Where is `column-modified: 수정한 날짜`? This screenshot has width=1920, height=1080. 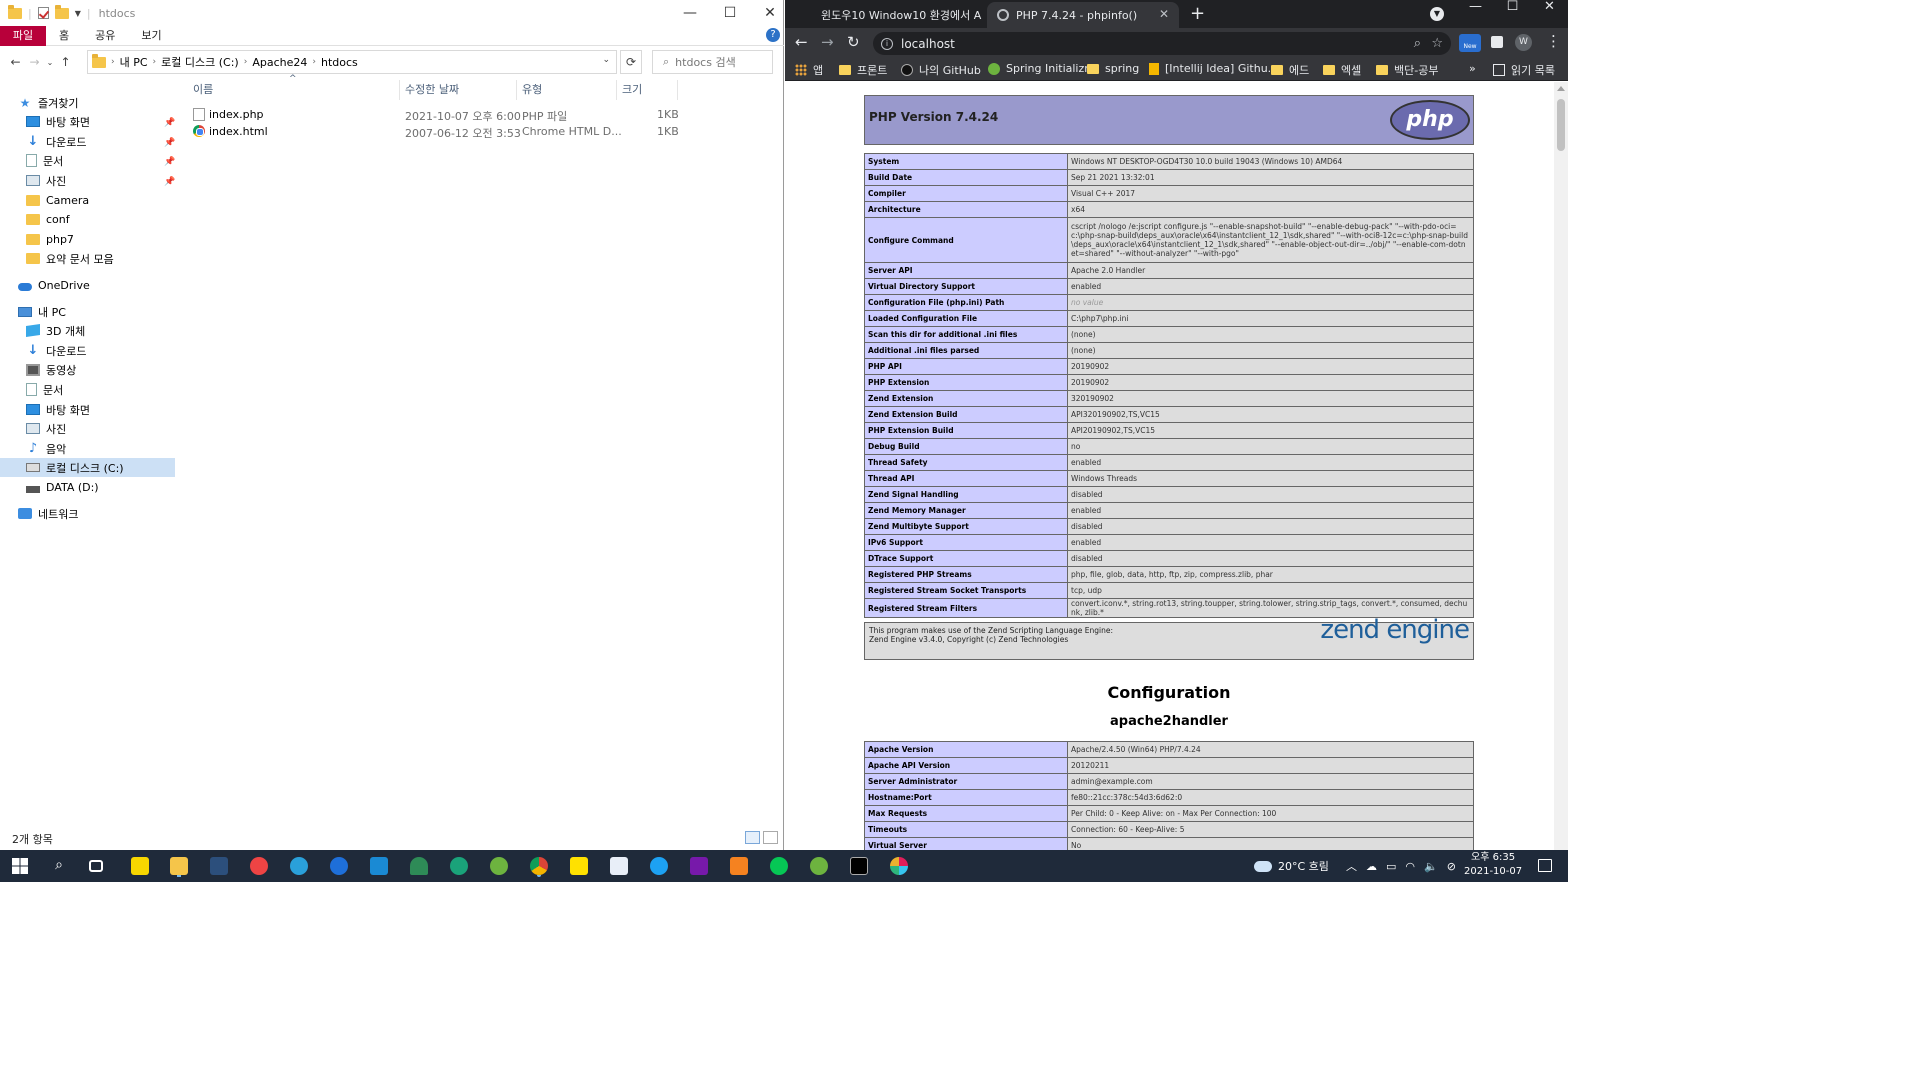
column-modified: 수정한 날짜 is located at coordinates (432, 90).